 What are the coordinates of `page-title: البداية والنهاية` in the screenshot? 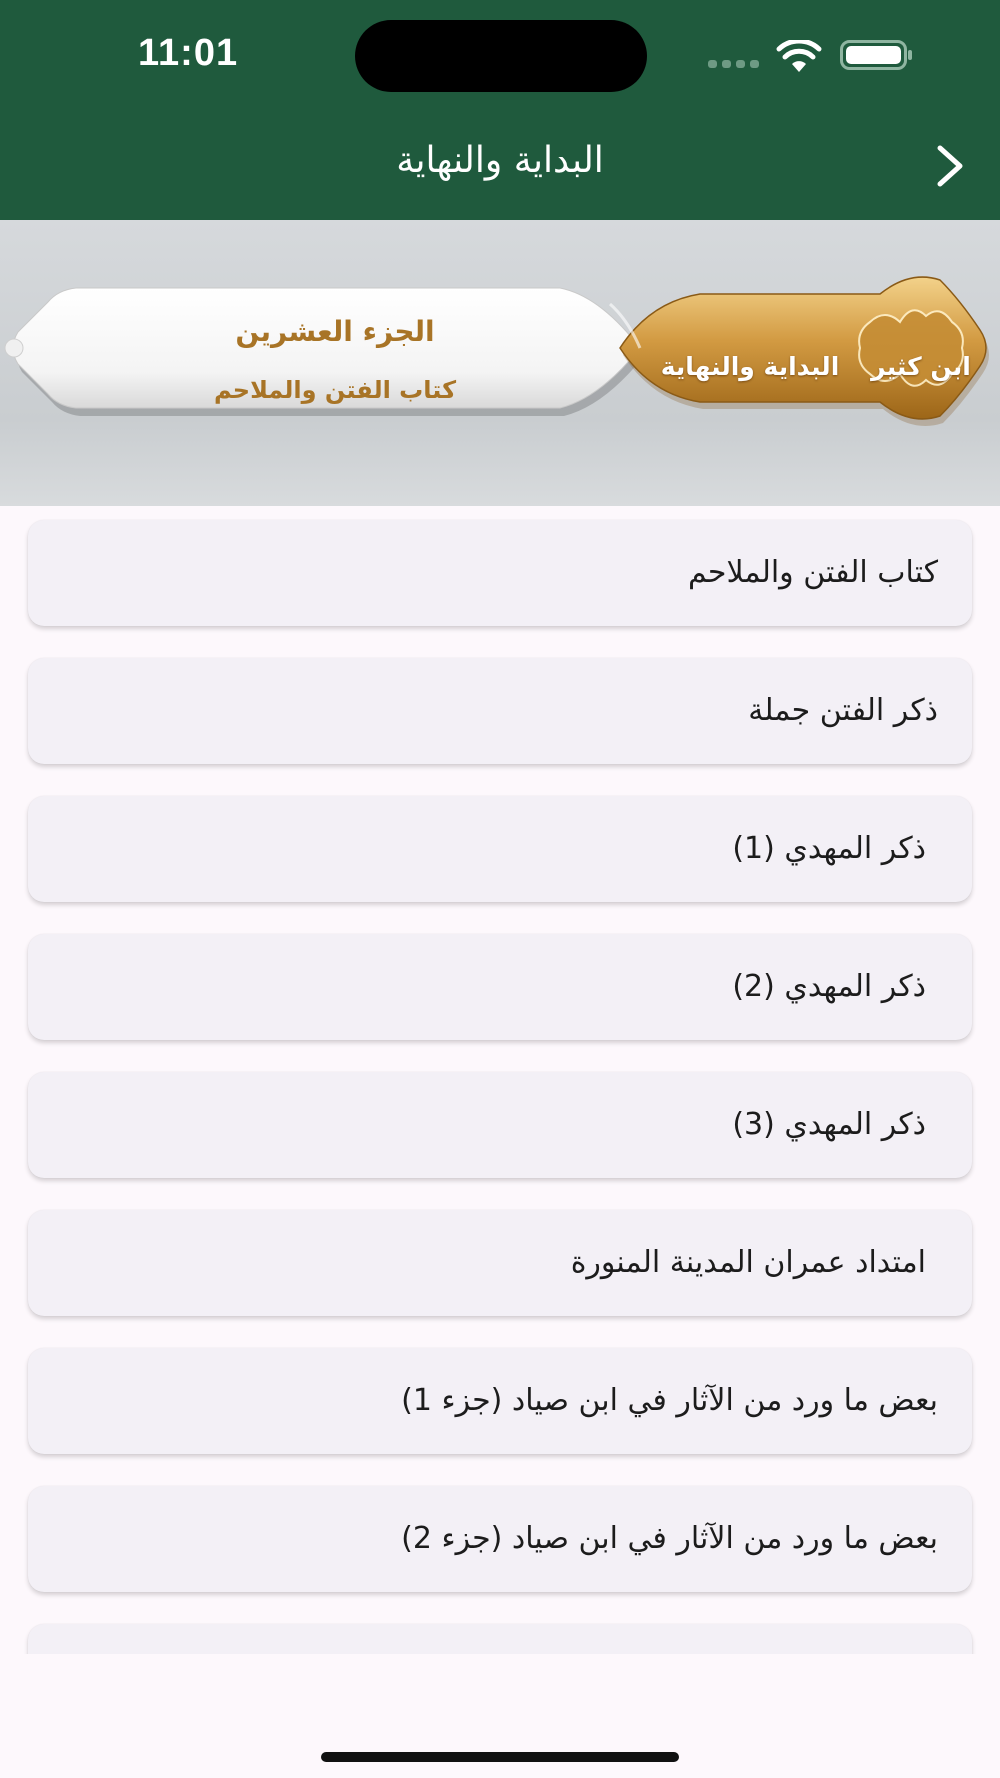 It's located at (500, 160).